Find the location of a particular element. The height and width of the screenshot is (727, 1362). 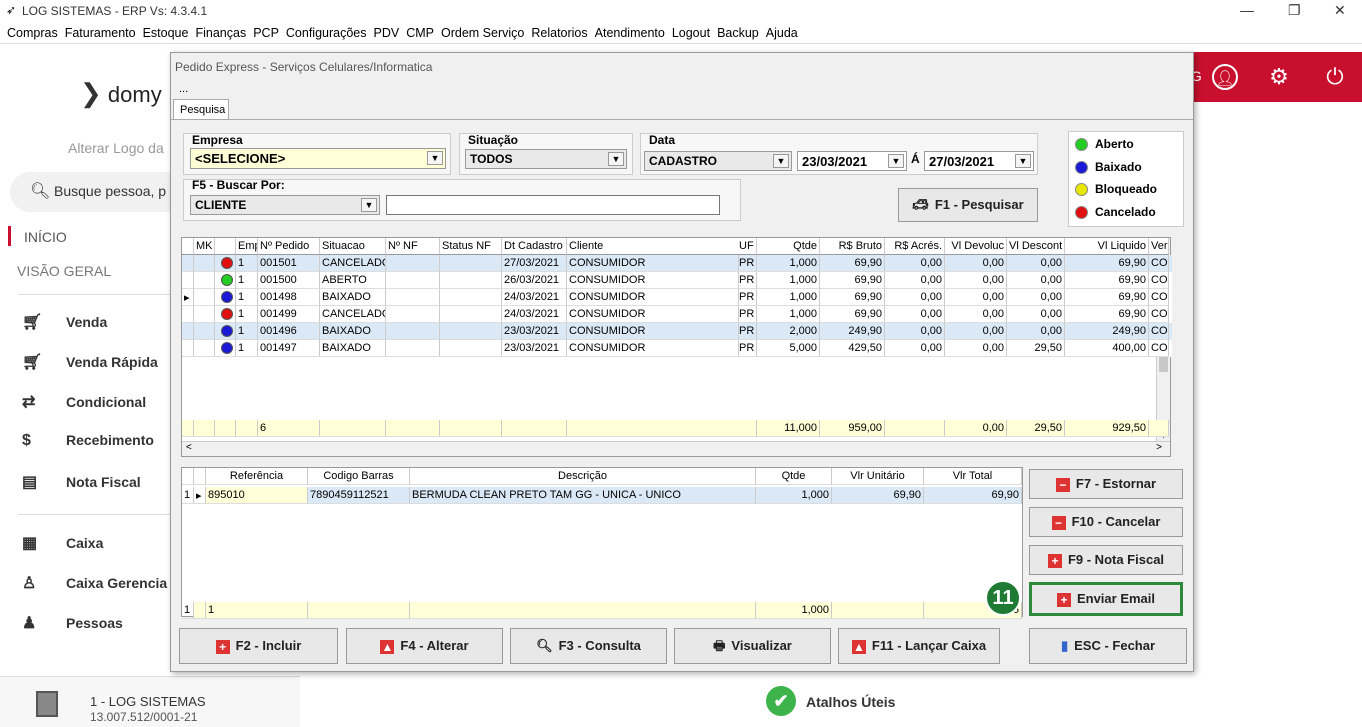

company-cnpj: 13.007.512/0001-21 is located at coordinates (144, 717).